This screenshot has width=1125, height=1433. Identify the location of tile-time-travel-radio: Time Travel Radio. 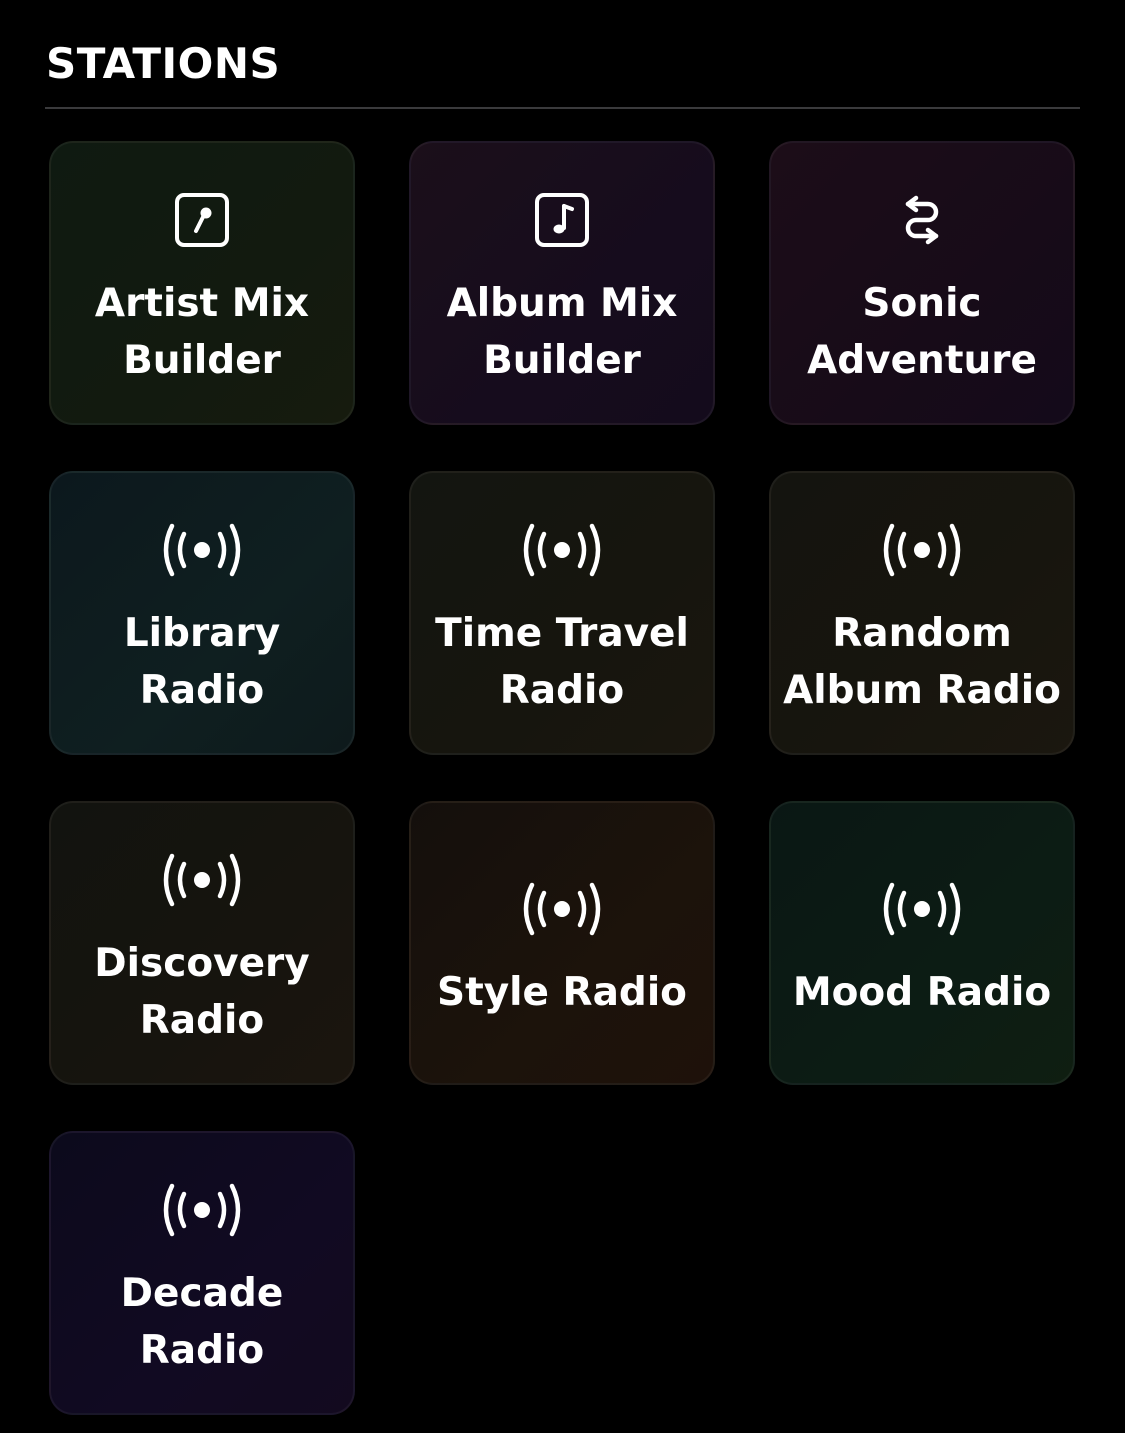
(562, 613).